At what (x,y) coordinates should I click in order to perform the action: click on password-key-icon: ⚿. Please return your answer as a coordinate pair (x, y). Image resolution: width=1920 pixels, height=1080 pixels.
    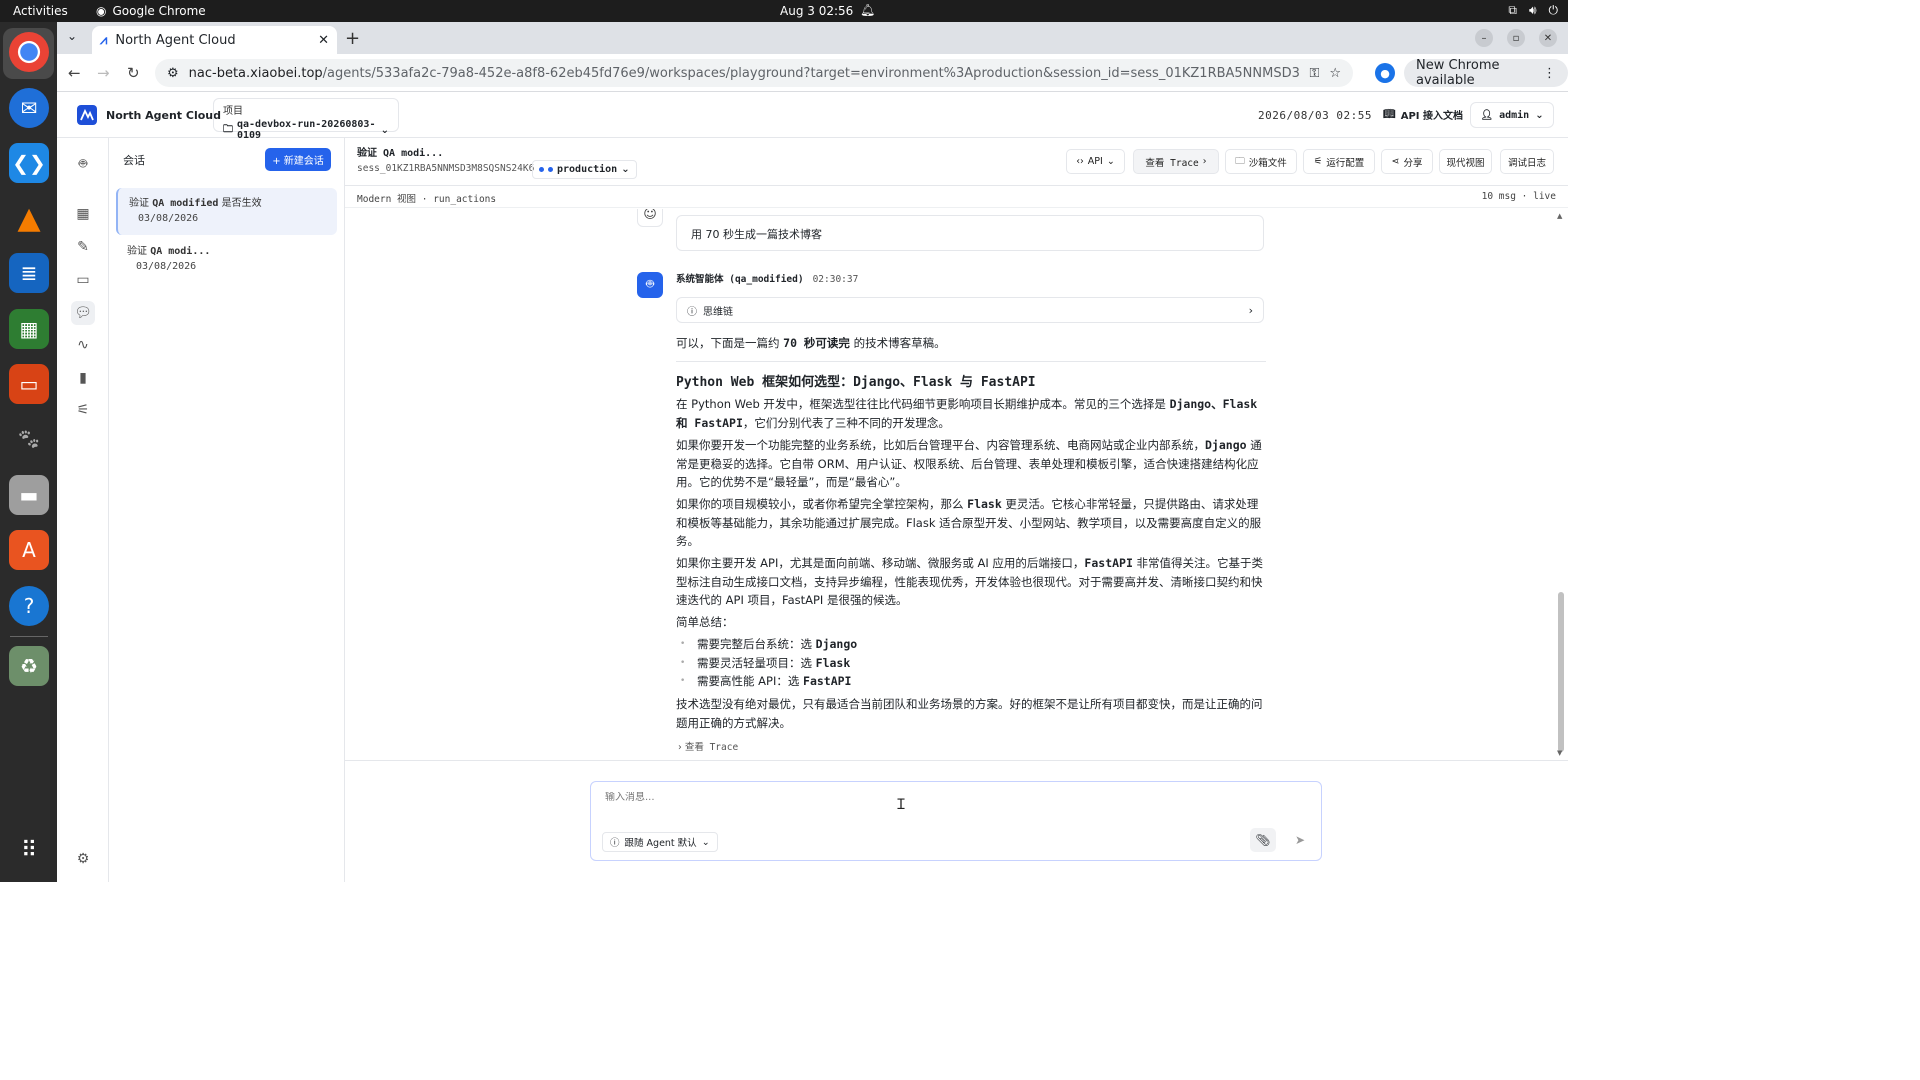
    Looking at the image, I should click on (1314, 73).